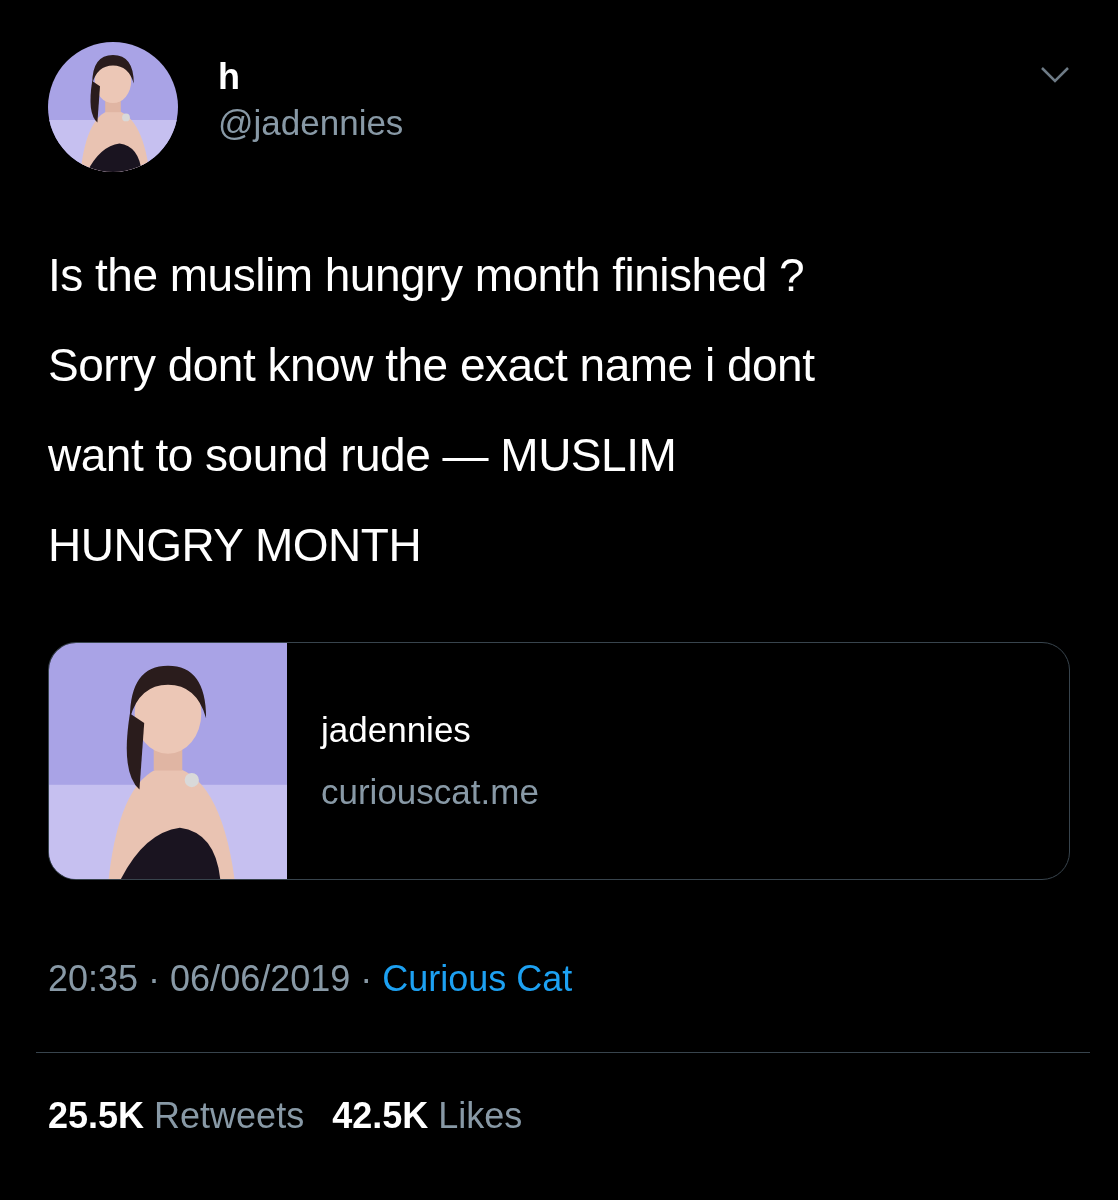  I want to click on user-handle: @jadennies, so click(311, 123).